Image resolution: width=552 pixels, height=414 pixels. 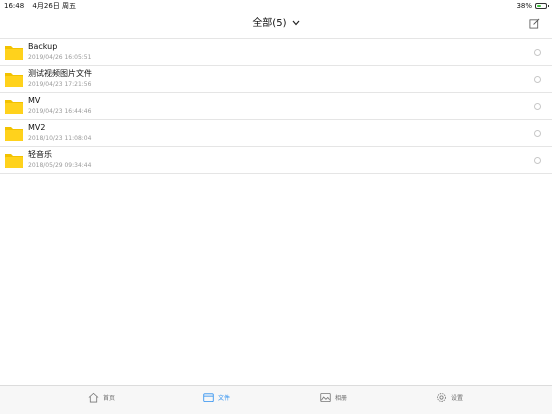 I want to click on tab-label: 相册, so click(x=341, y=398).